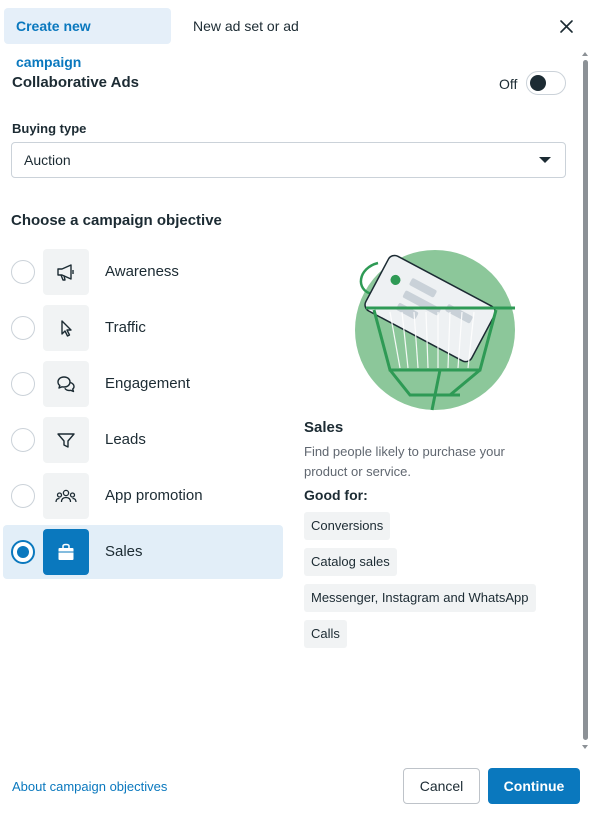 This screenshot has width=589, height=813. What do you see at coordinates (336, 495) in the screenshot?
I see `good-for-label: Good for:` at bounding box center [336, 495].